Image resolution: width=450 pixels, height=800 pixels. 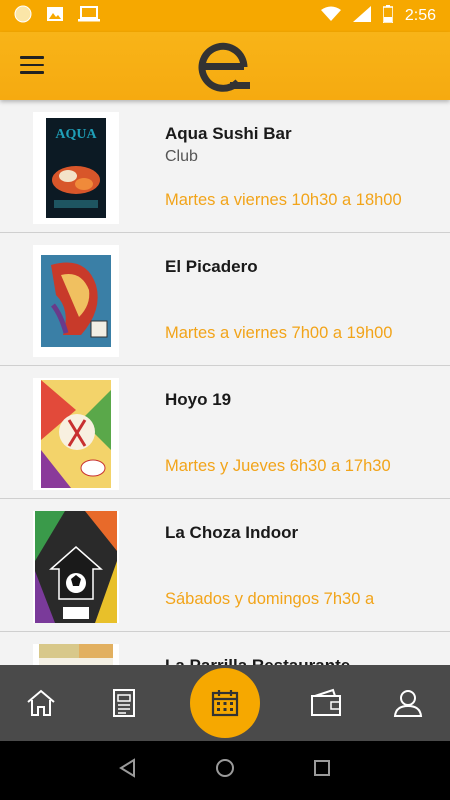 What do you see at coordinates (420, 15) in the screenshot?
I see `status-time: 2:56` at bounding box center [420, 15].